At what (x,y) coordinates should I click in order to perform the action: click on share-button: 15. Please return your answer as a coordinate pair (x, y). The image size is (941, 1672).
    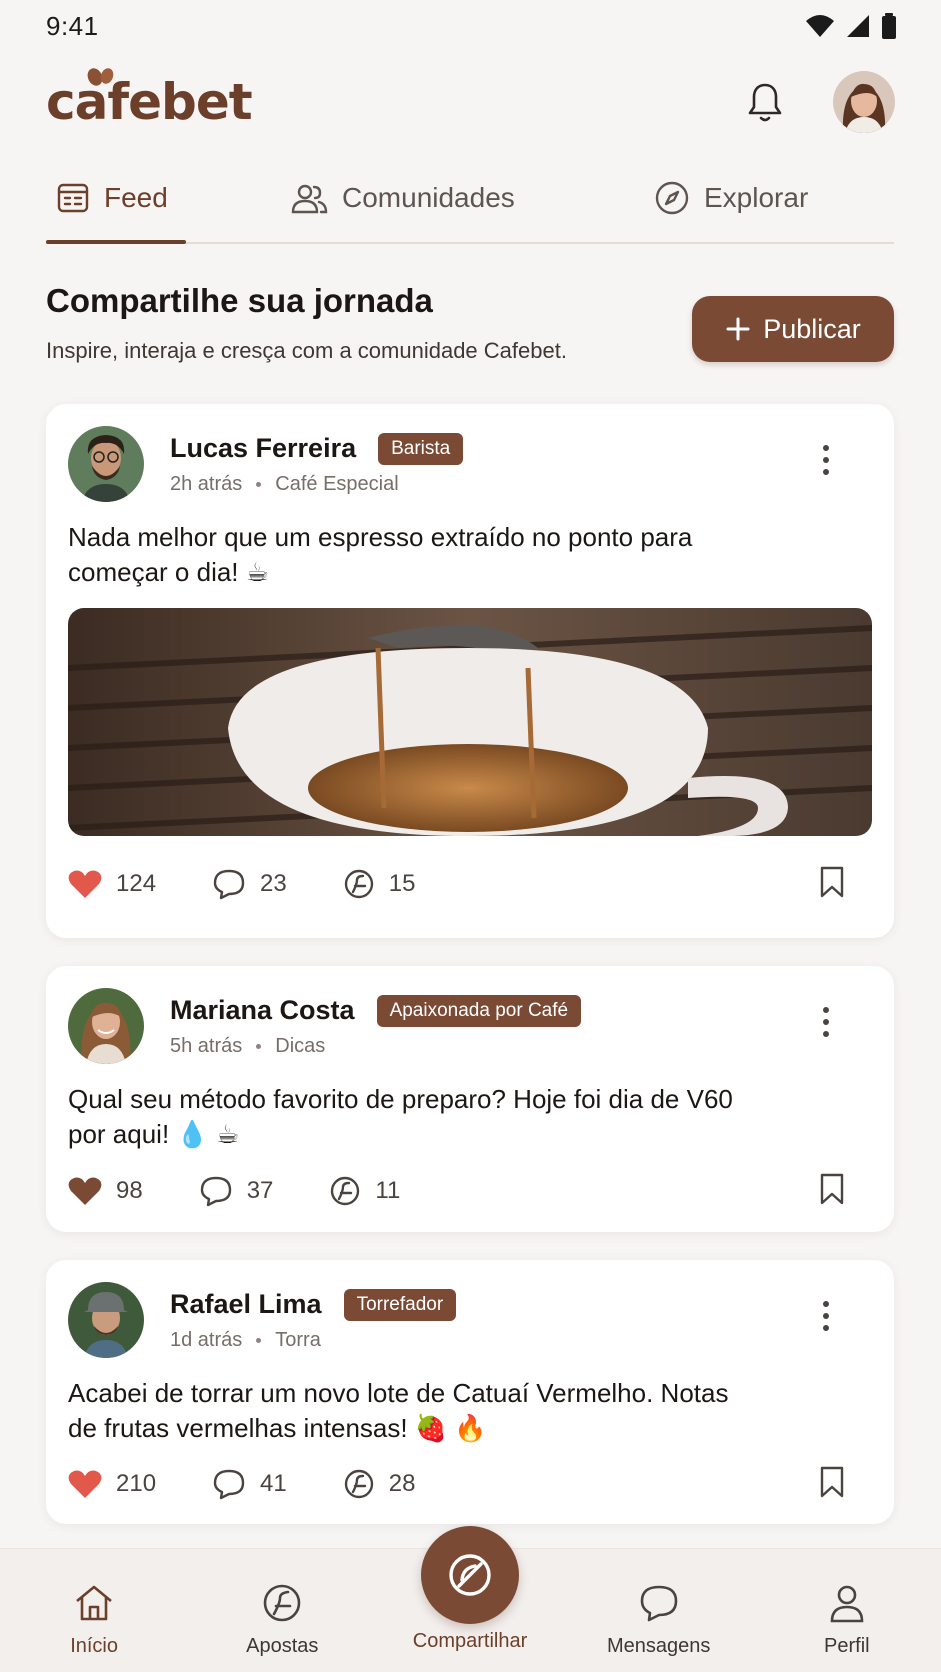
    Looking at the image, I should click on (379, 884).